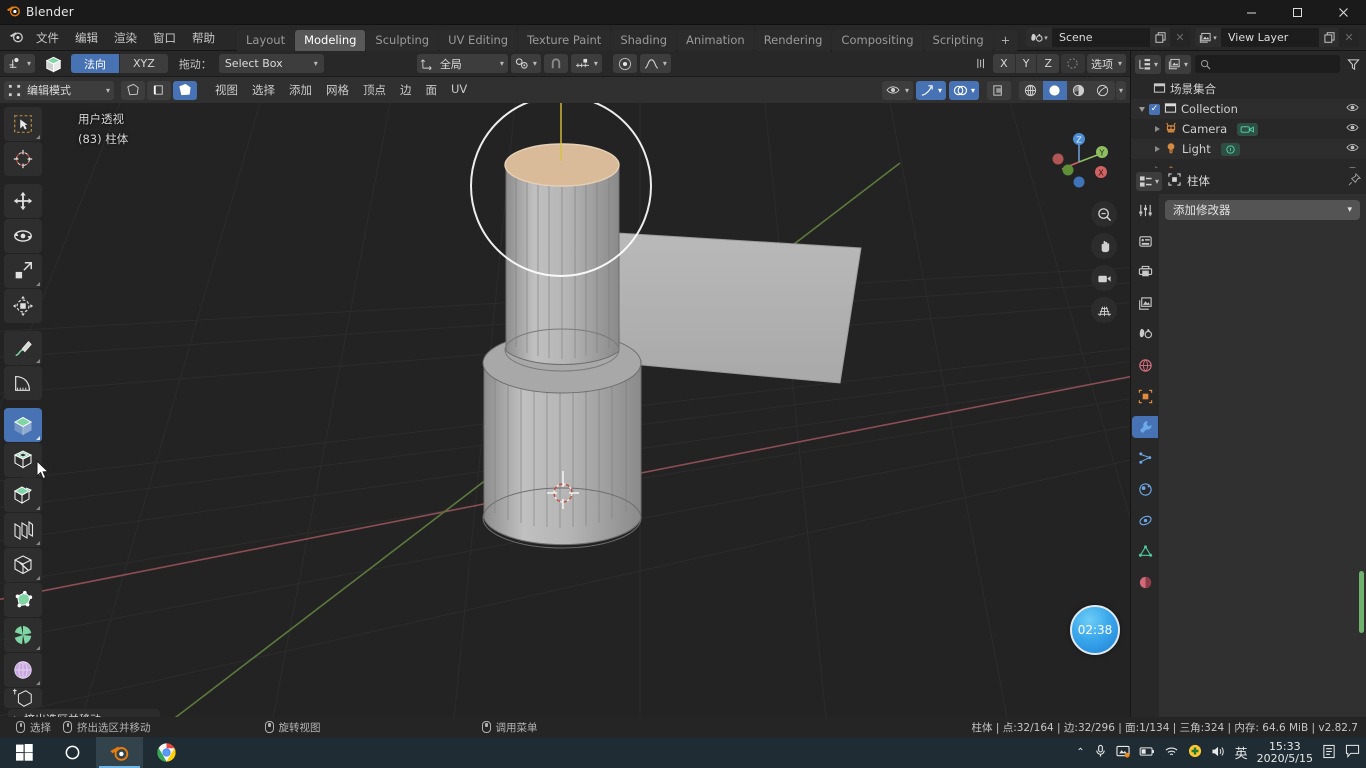  Describe the element at coordinates (330, 40) in the screenshot. I see `workspace-tab-modeling: Modeling` at that location.